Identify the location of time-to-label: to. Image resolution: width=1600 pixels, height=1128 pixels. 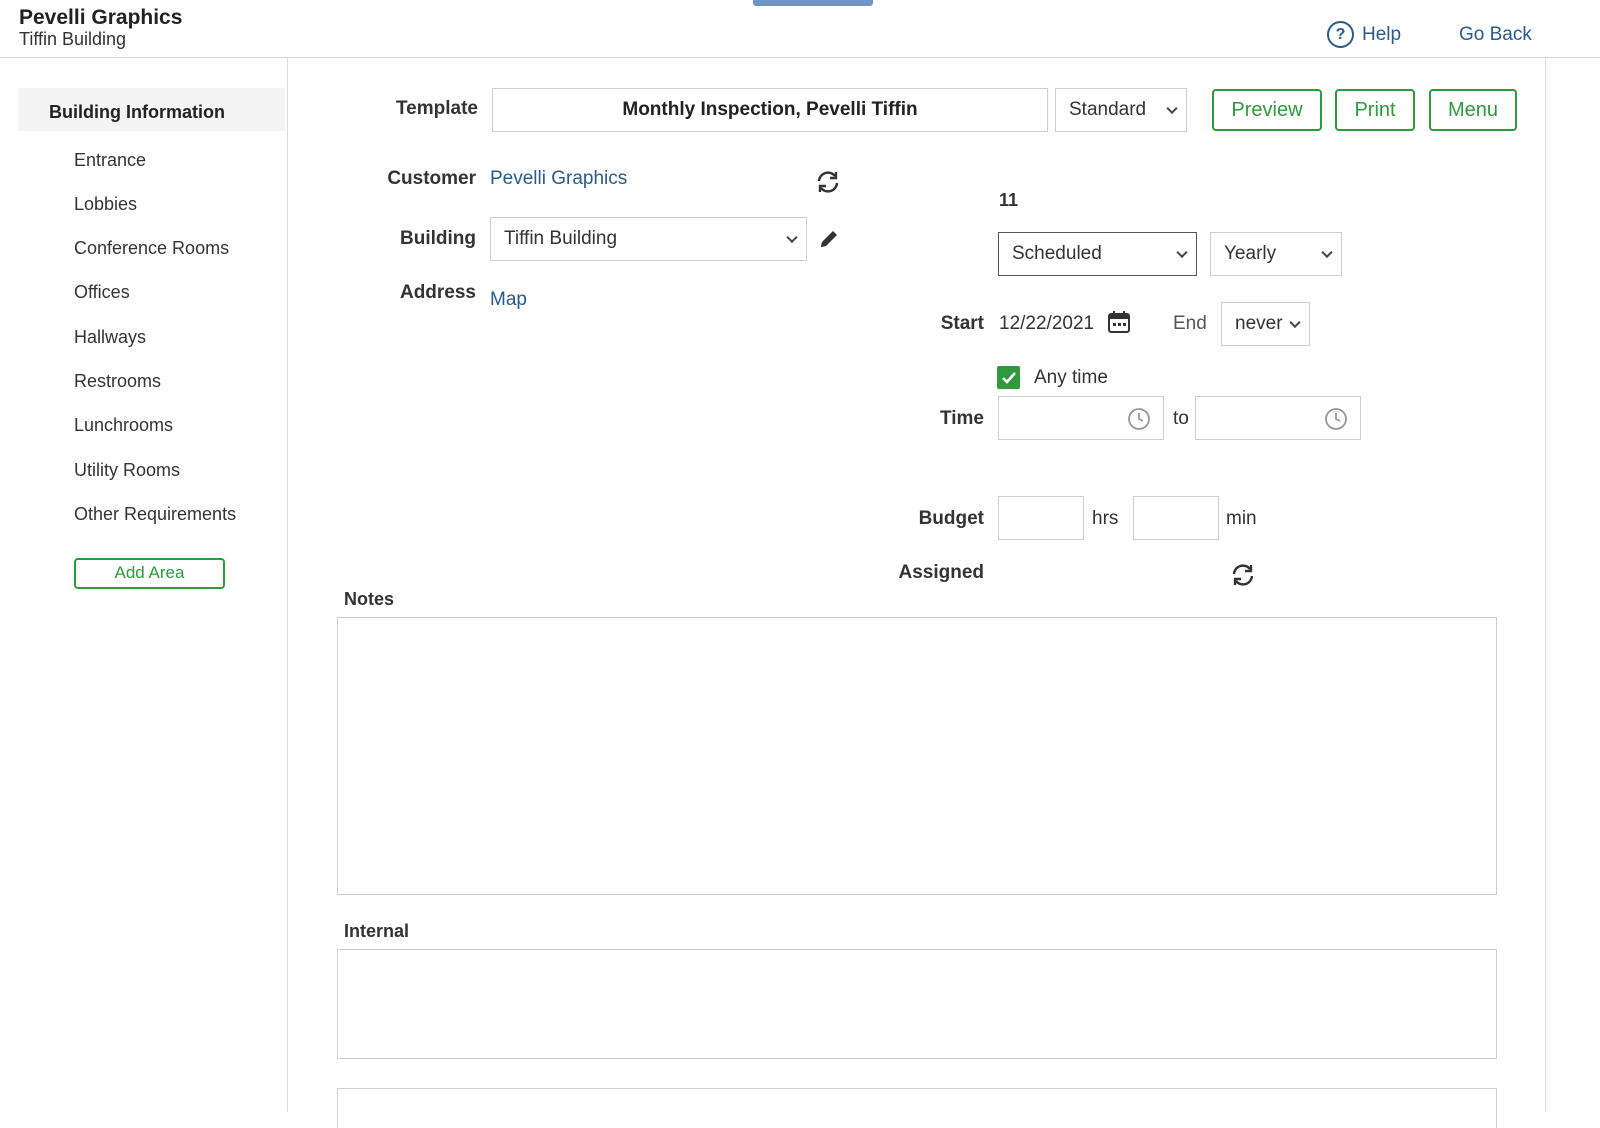
(1181, 418).